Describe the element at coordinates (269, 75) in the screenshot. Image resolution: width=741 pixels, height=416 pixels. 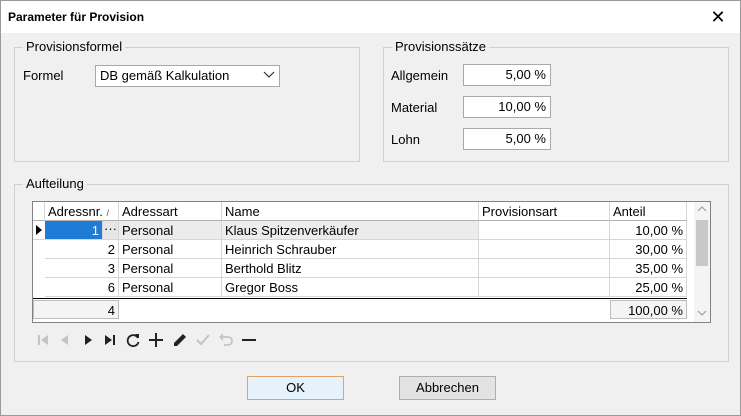
I see `chevron-down-icon` at that location.